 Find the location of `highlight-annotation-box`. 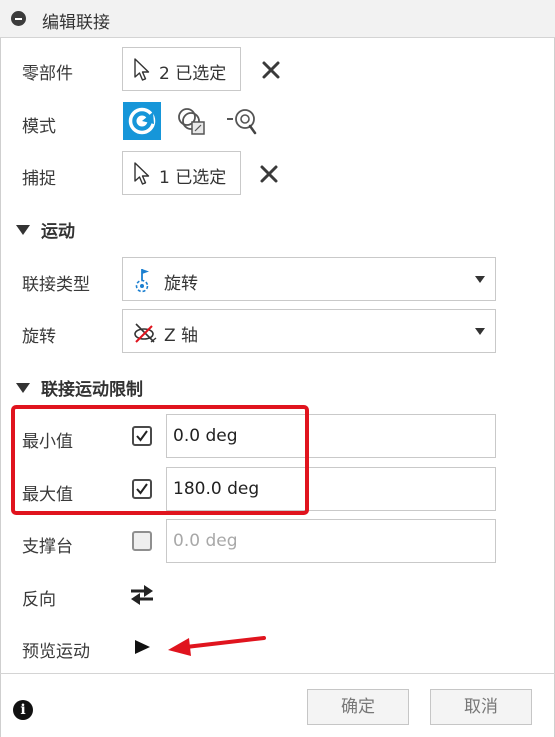

highlight-annotation-box is located at coordinates (160, 460).